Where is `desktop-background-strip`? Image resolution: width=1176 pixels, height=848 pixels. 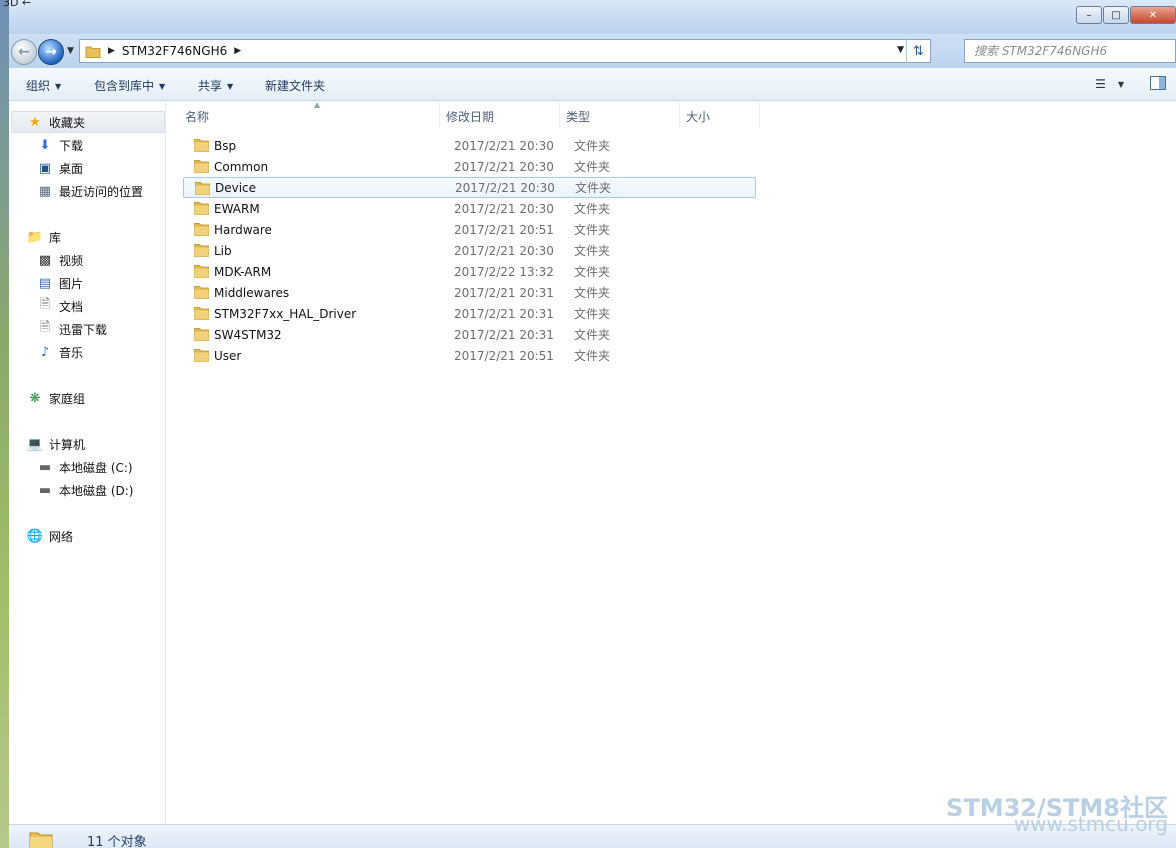 desktop-background-strip is located at coordinates (4, 424).